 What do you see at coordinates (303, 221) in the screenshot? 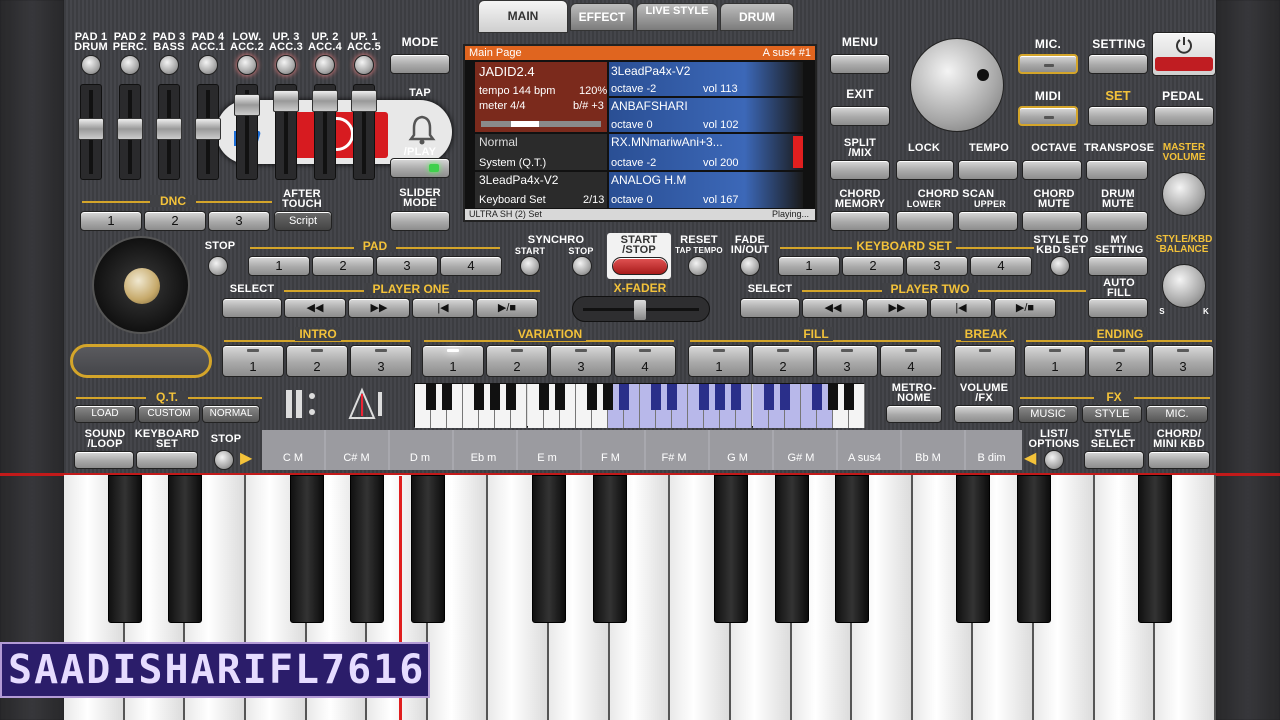
I see `script-button: Script` at bounding box center [303, 221].